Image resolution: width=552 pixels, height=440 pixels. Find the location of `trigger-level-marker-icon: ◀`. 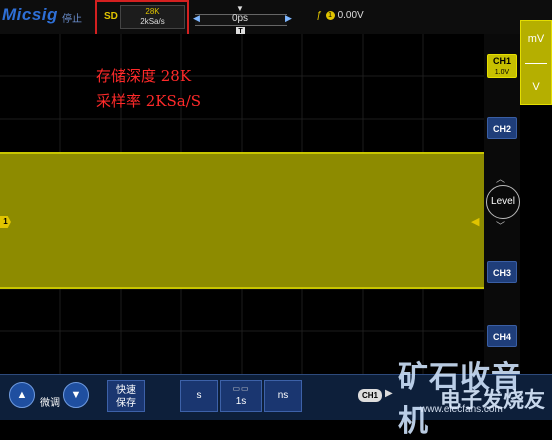

trigger-level-marker-icon: ◀ is located at coordinates (476, 222).